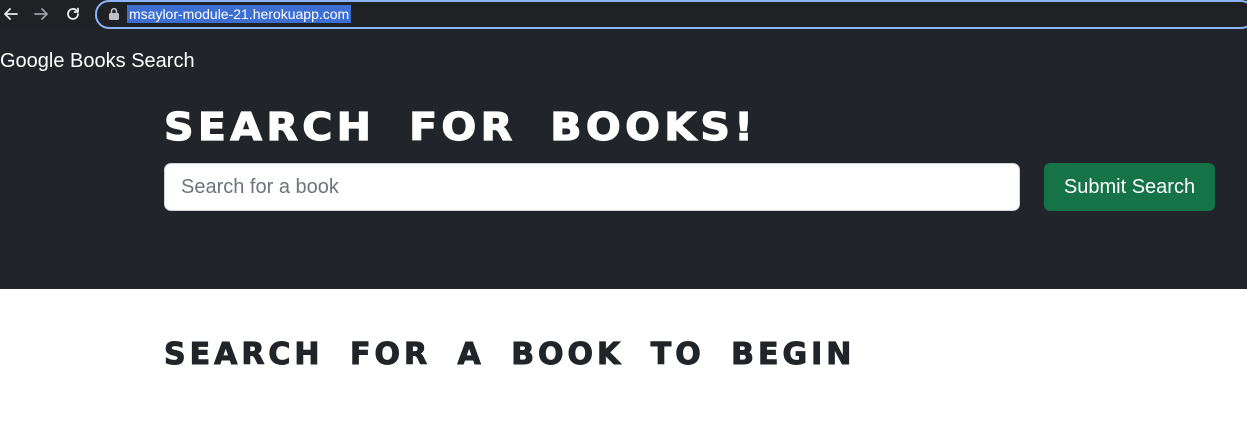 This screenshot has height=431, width=1247. What do you see at coordinates (509, 355) in the screenshot?
I see `results-heading: SEARCH FOR A BOOK TO BEGIN` at bounding box center [509, 355].